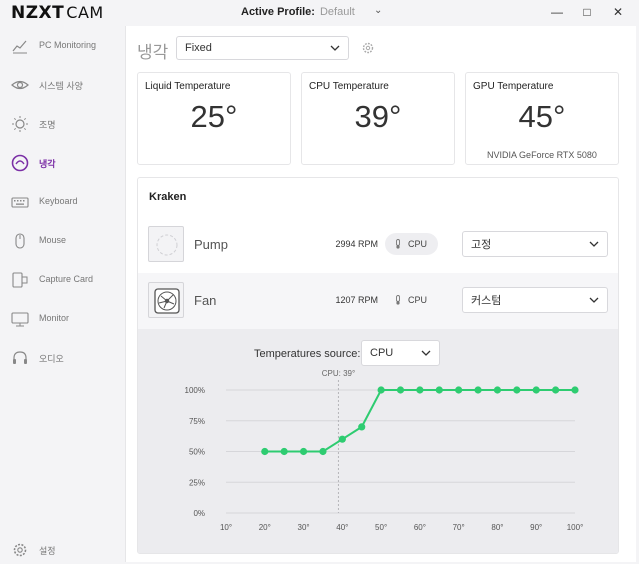 Image resolution: width=639 pixels, height=564 pixels. Describe the element at coordinates (197, 452) in the screenshot. I see `y-tick-label: 50%` at that location.